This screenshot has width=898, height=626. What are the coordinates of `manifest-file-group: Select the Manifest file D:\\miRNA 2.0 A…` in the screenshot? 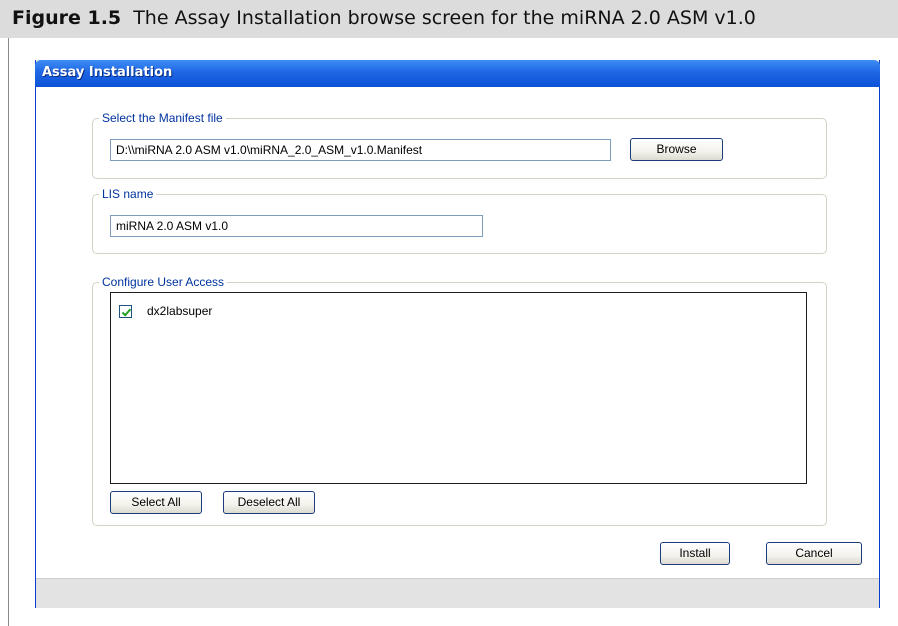 It's located at (459, 145).